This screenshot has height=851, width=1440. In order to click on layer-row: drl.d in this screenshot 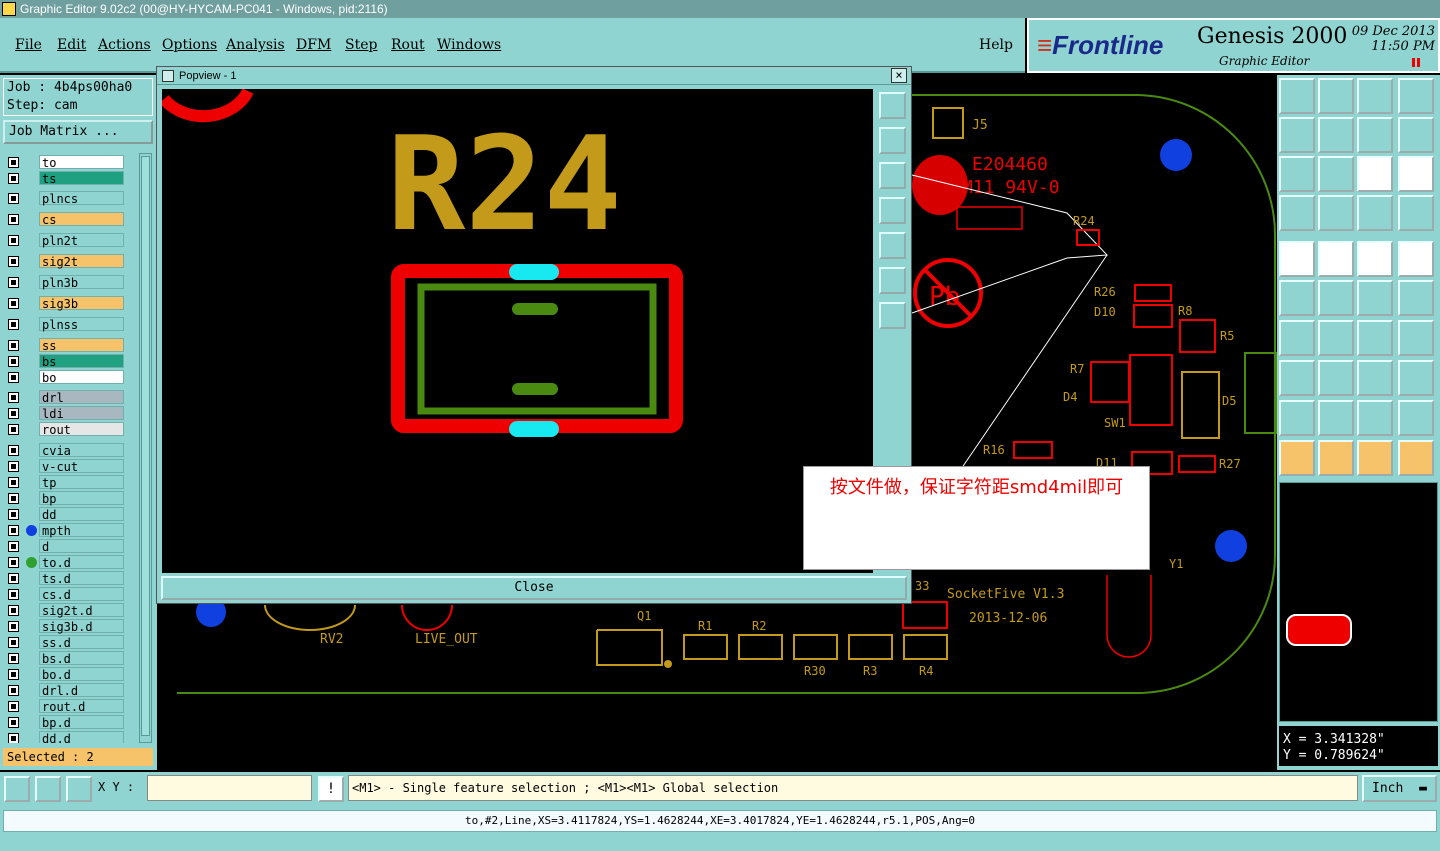, I will do `click(70, 690)`.